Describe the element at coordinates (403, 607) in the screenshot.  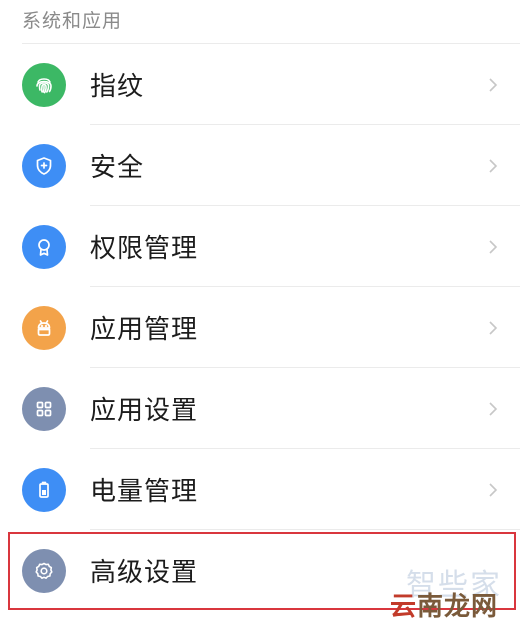
I see `watermark-yunnan-prefix: 云` at that location.